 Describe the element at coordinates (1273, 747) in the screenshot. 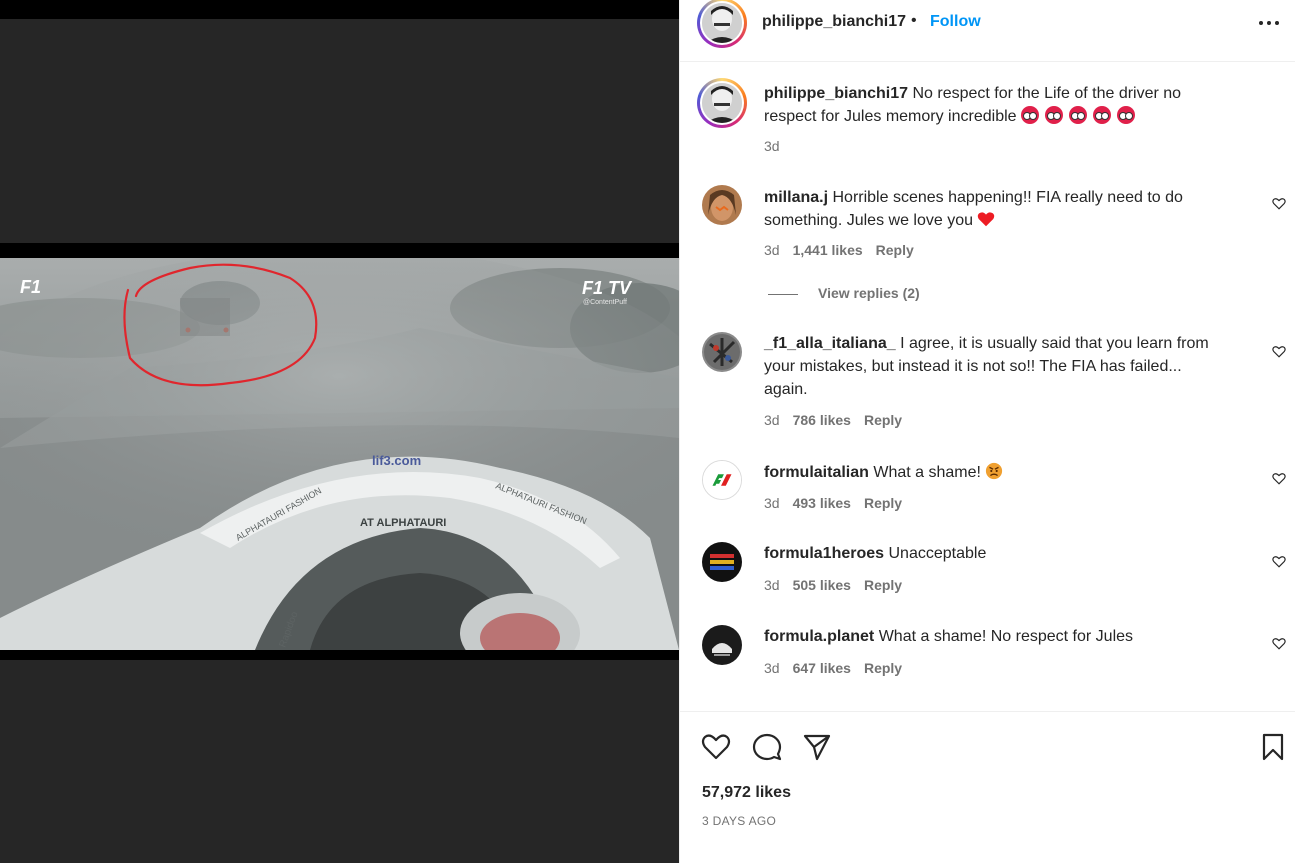

I see `save-bookmark-icon` at that location.